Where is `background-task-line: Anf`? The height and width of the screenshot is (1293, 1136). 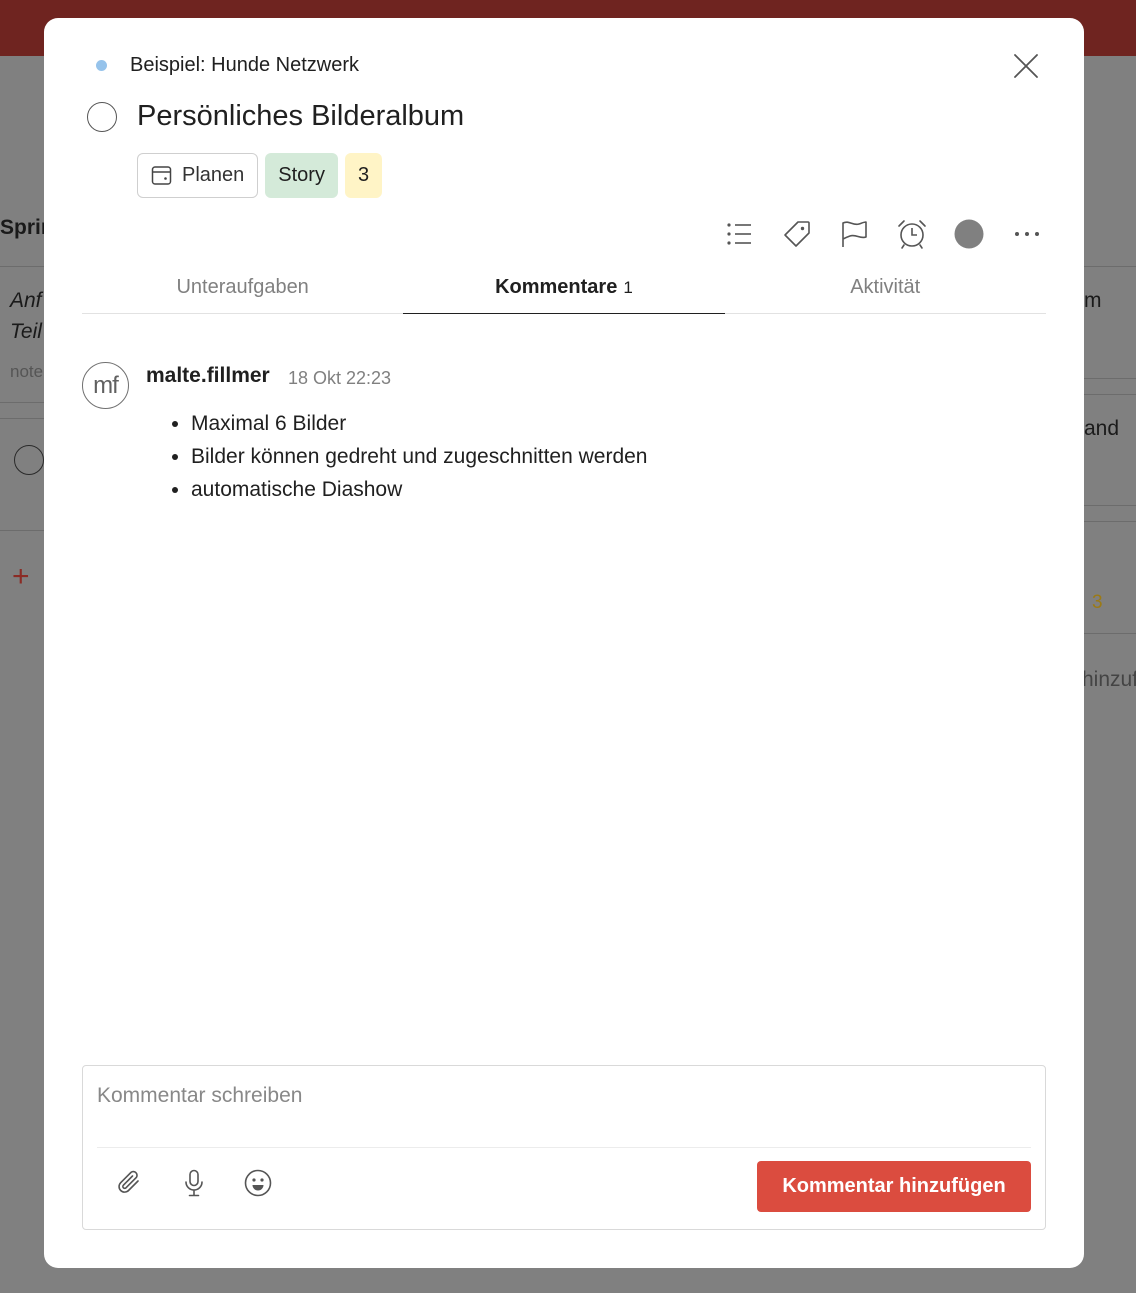 background-task-line: Anf is located at coordinates (26, 300).